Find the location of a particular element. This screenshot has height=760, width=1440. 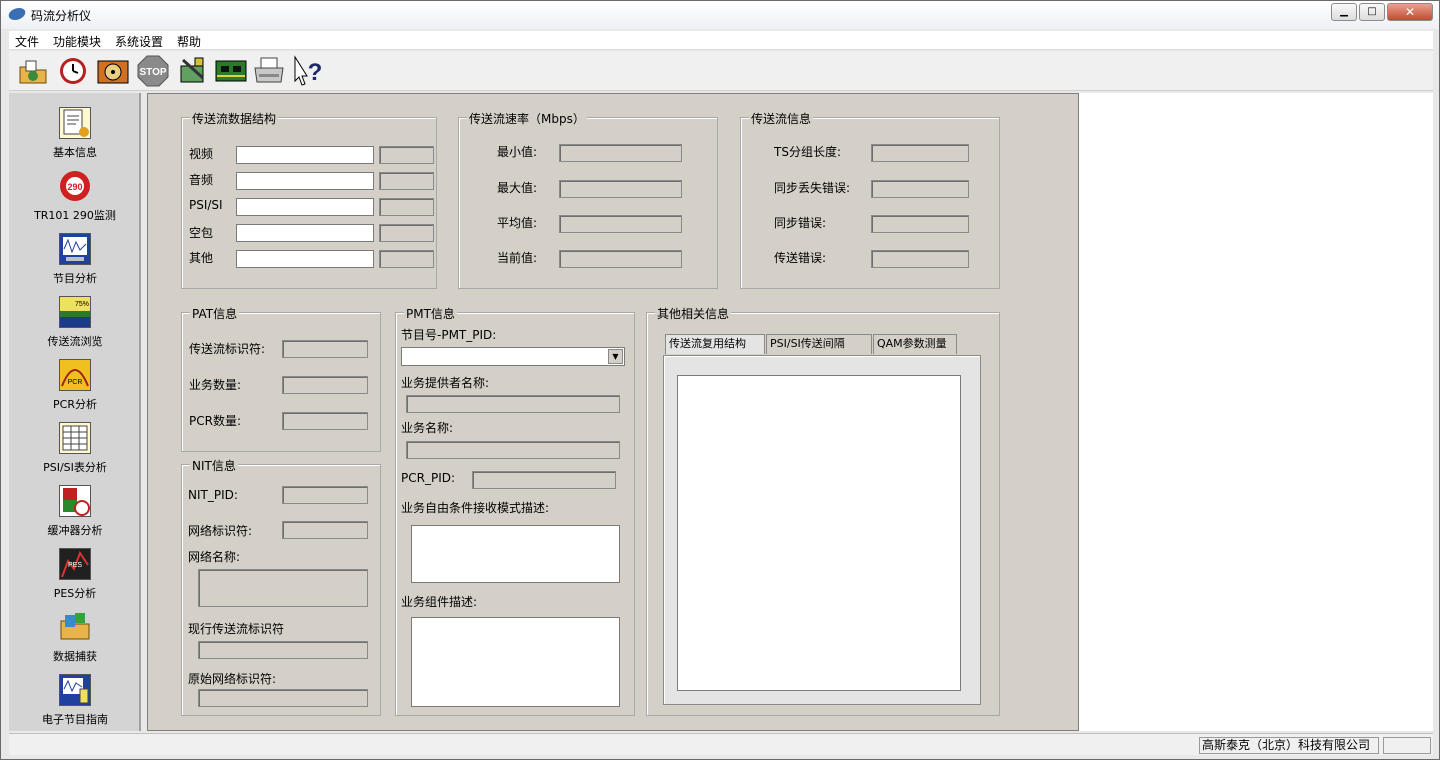

other-info-title: 其他相关信息 is located at coordinates (693, 313).